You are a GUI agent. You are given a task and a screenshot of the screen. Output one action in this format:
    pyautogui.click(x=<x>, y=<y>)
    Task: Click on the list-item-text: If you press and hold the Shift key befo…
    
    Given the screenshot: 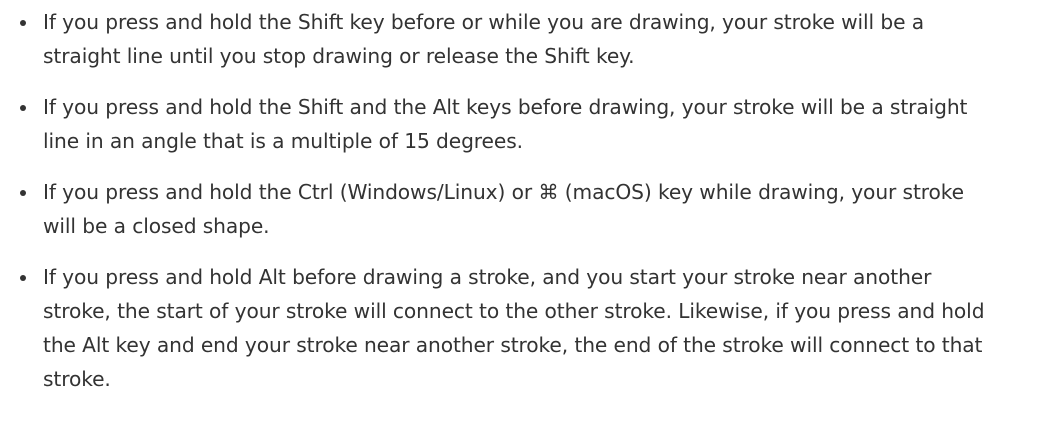 What is the action you would take?
    pyautogui.click(x=483, y=39)
    